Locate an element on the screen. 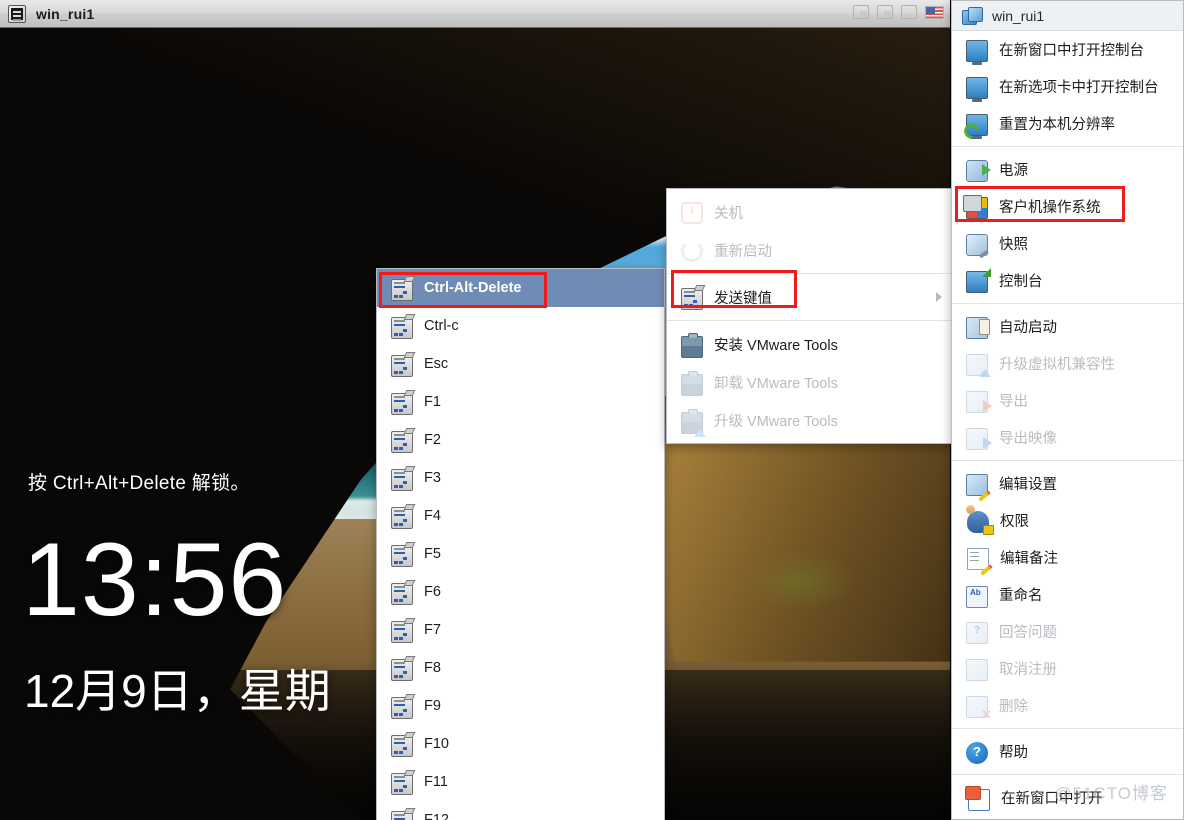 This screenshot has height=820, width=1184. menu-item-编辑设置: 编辑设置 is located at coordinates (1067, 483).